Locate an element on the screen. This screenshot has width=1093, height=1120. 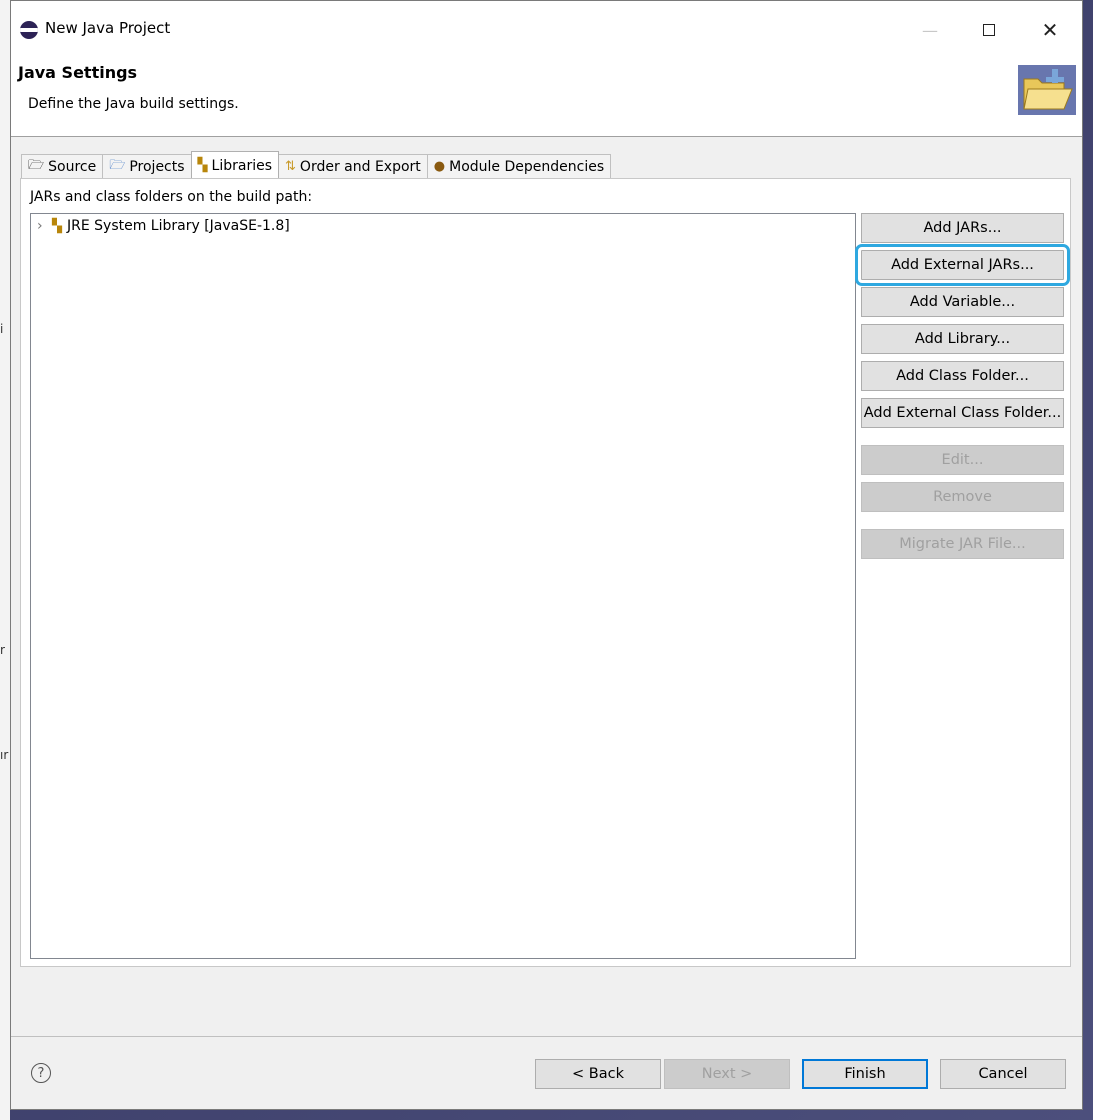
tab-source: 🗁 Source is located at coordinates (62, 166).